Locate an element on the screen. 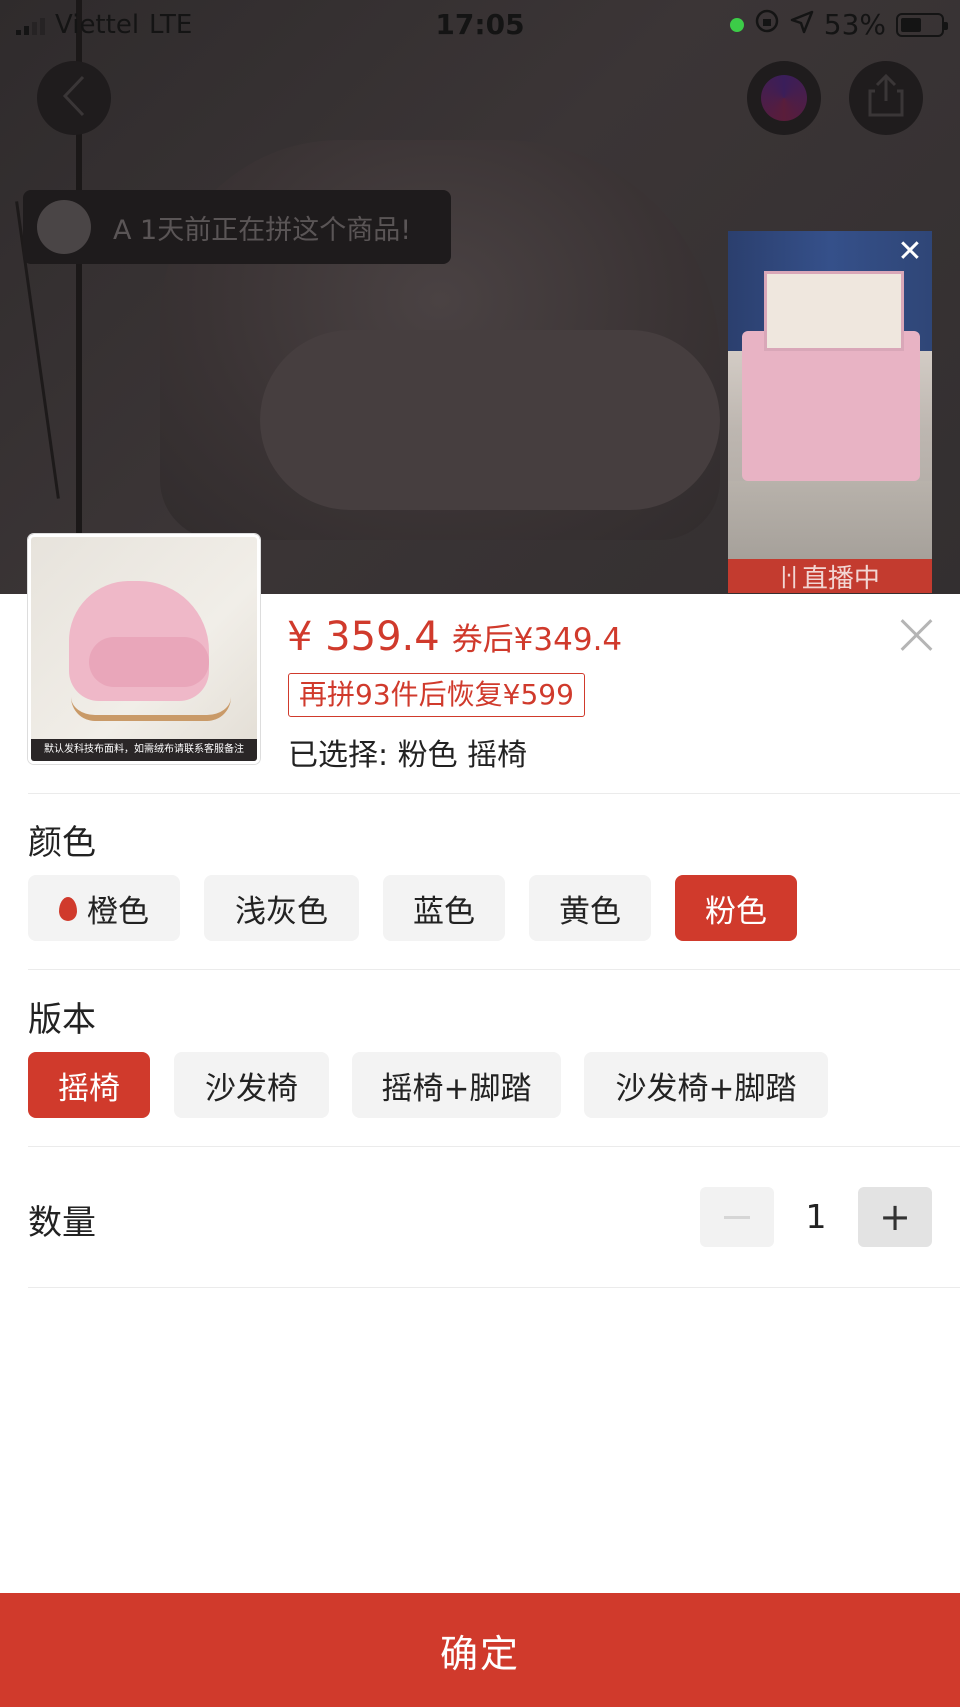  version-option-sofa-chair: 沙发椅 is located at coordinates (251, 1085).